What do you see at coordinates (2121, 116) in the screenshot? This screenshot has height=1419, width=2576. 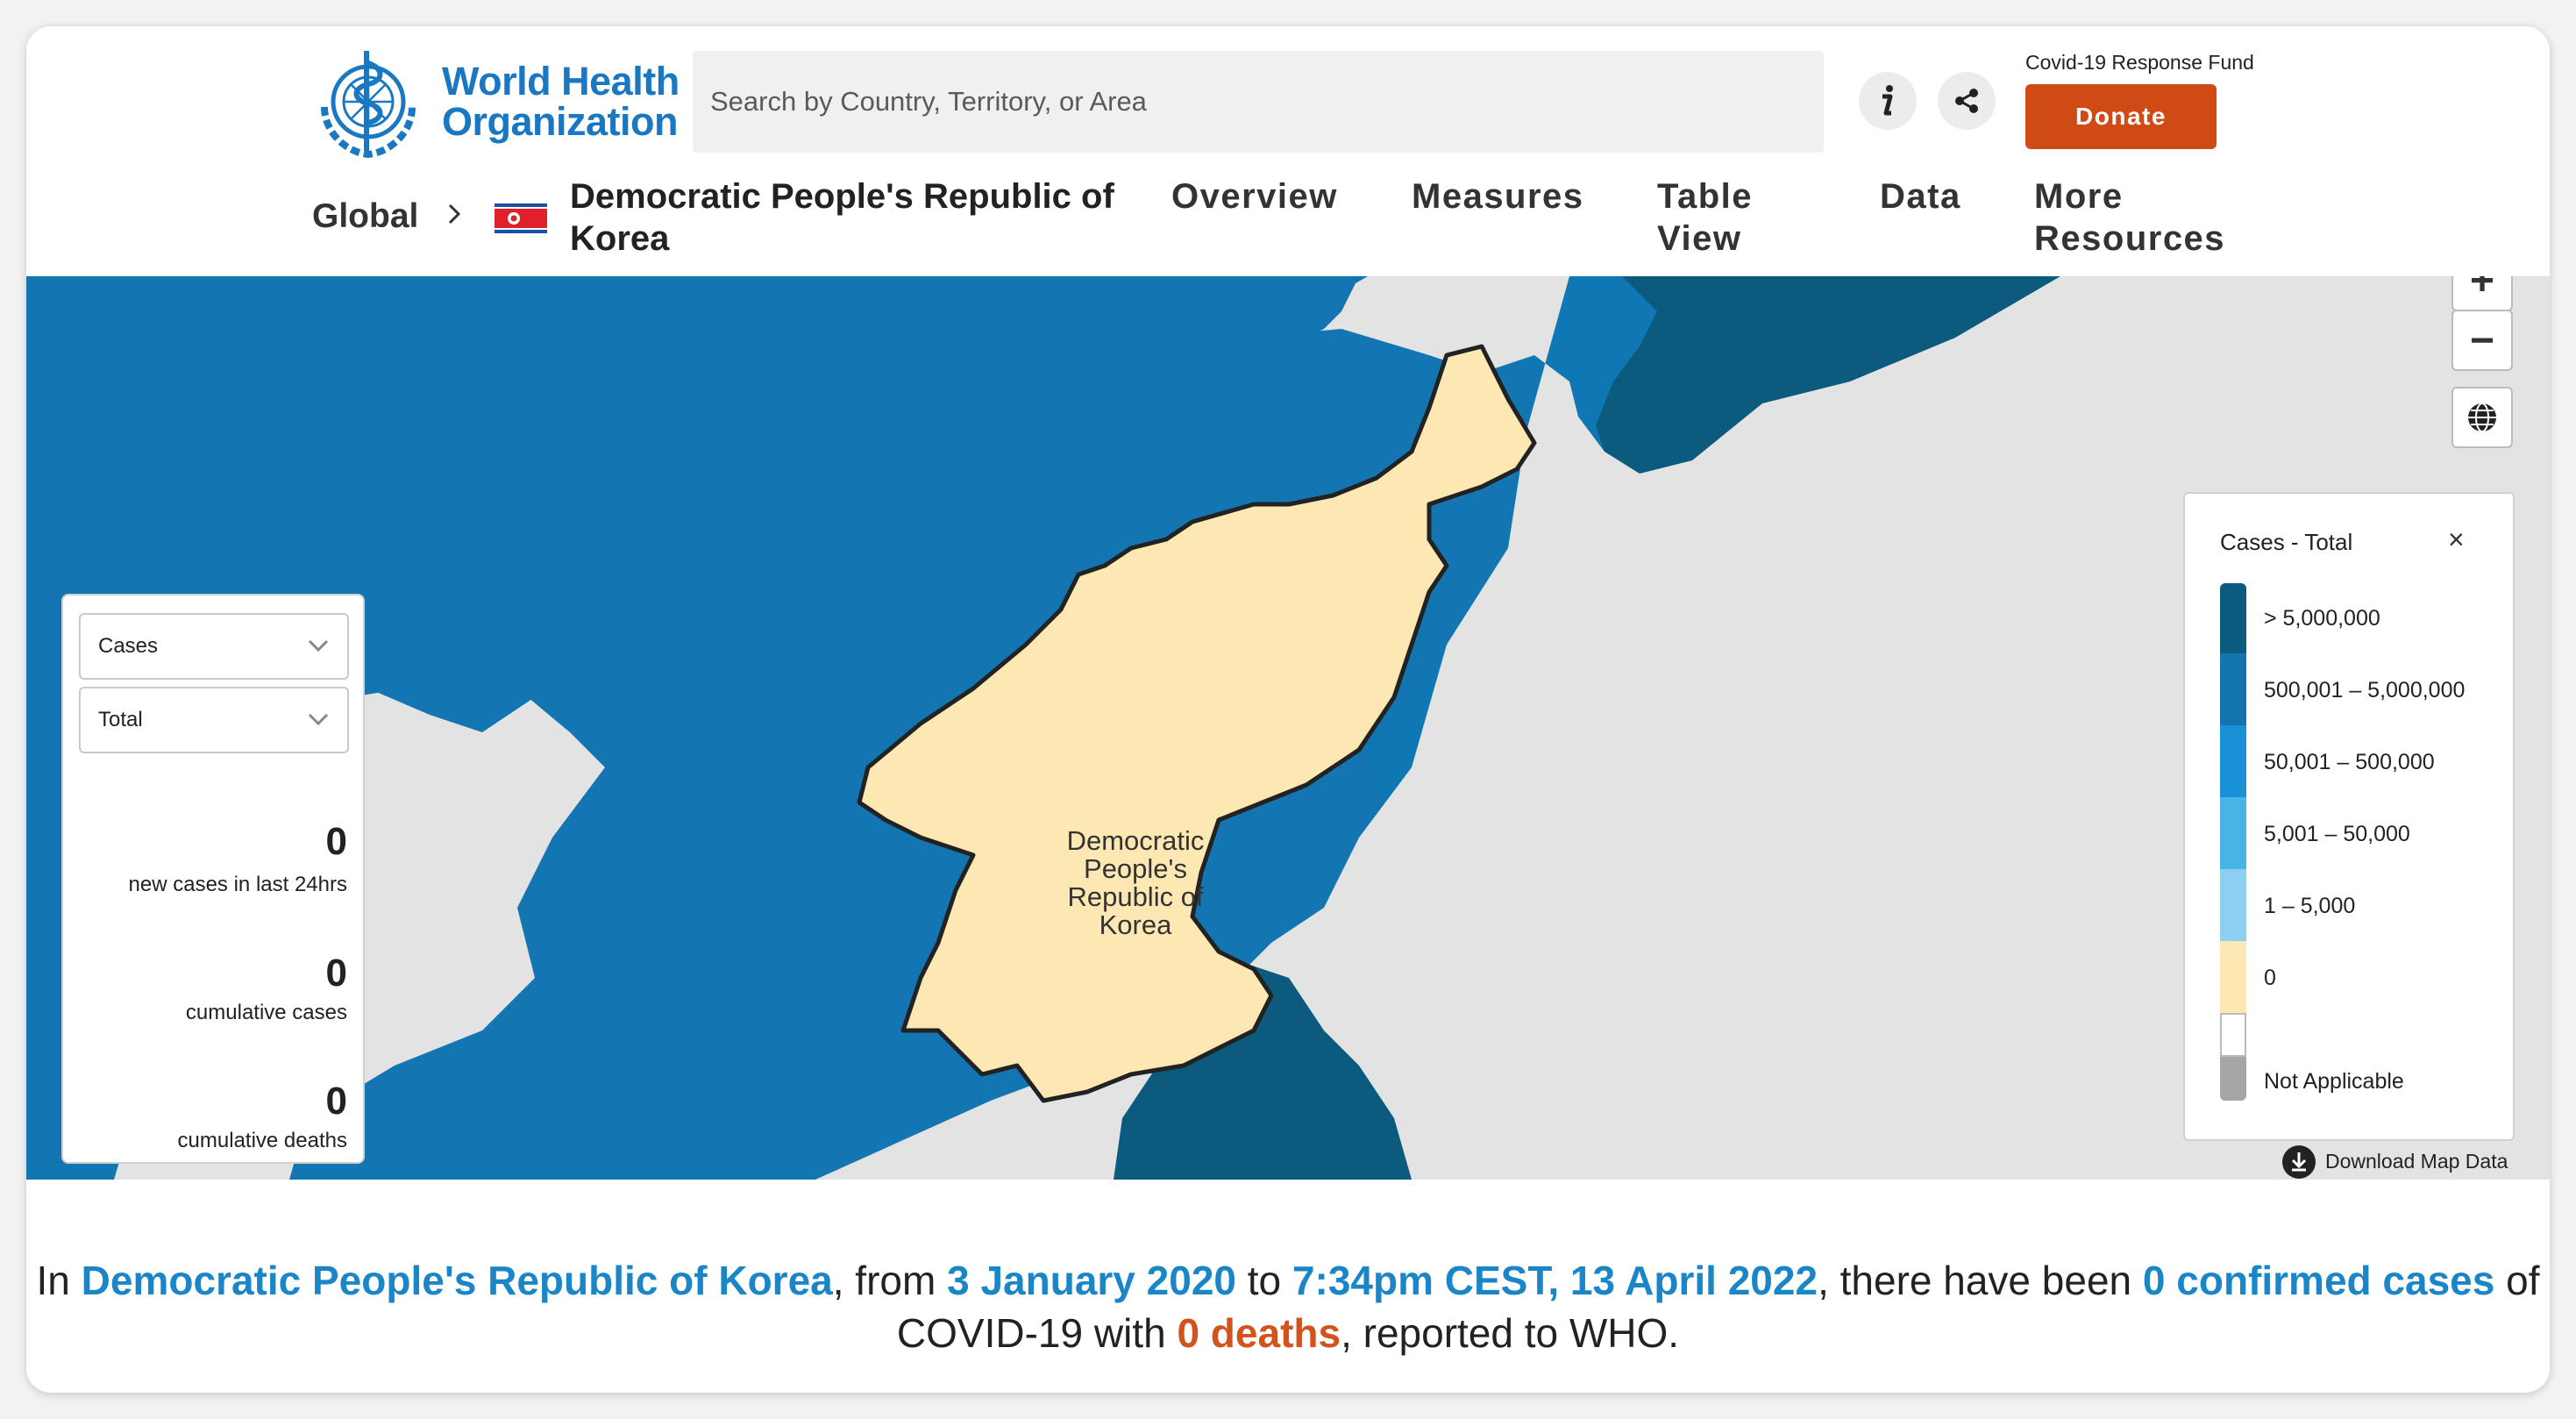 I see `donate-button: Donate` at bounding box center [2121, 116].